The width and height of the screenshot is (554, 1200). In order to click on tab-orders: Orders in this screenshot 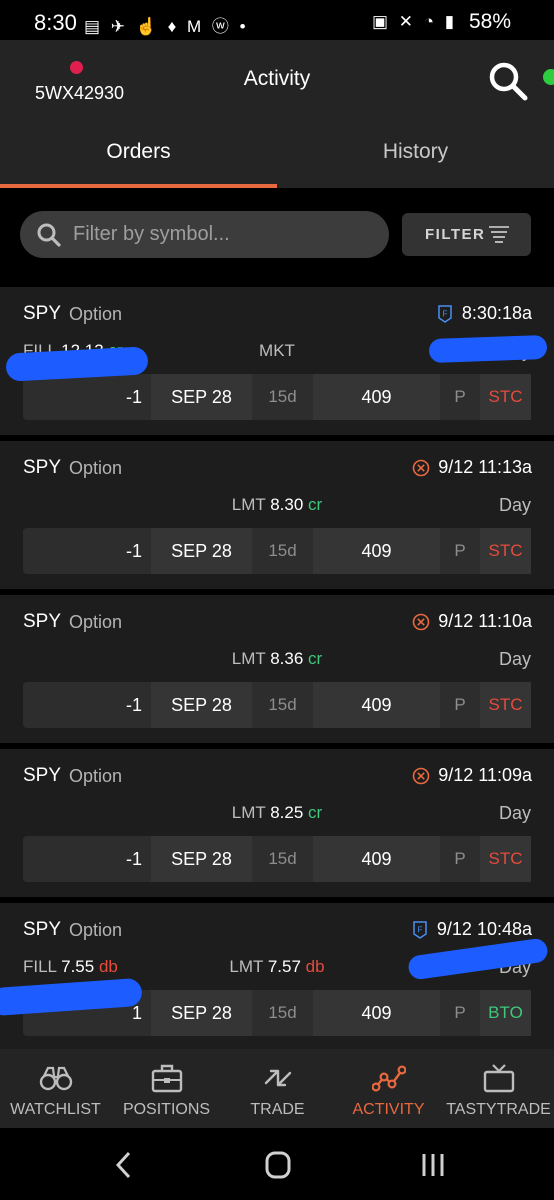, I will do `click(138, 152)`.